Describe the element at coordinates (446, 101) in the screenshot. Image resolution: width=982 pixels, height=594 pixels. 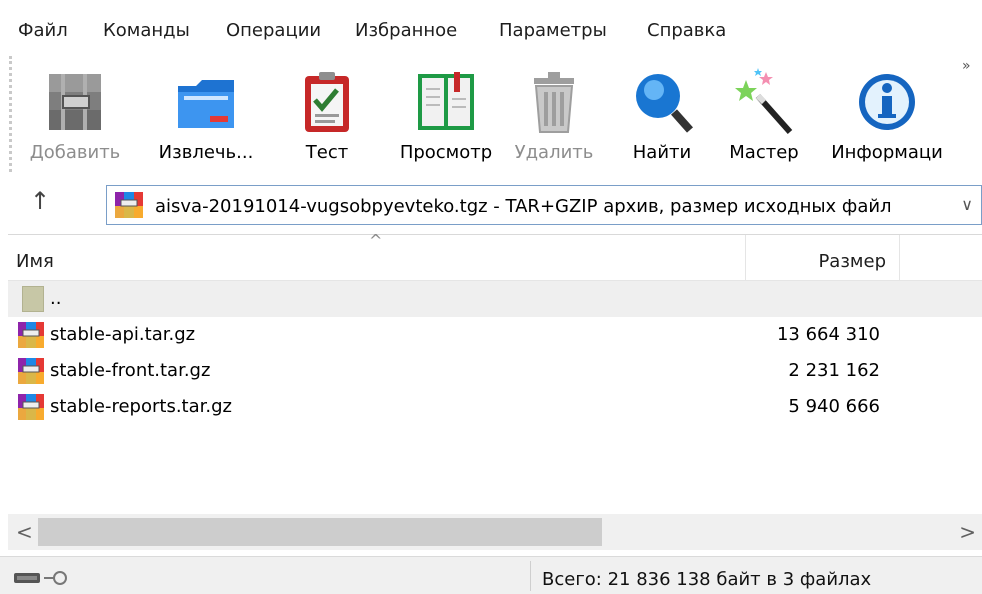
I see `book-view-icon` at that location.